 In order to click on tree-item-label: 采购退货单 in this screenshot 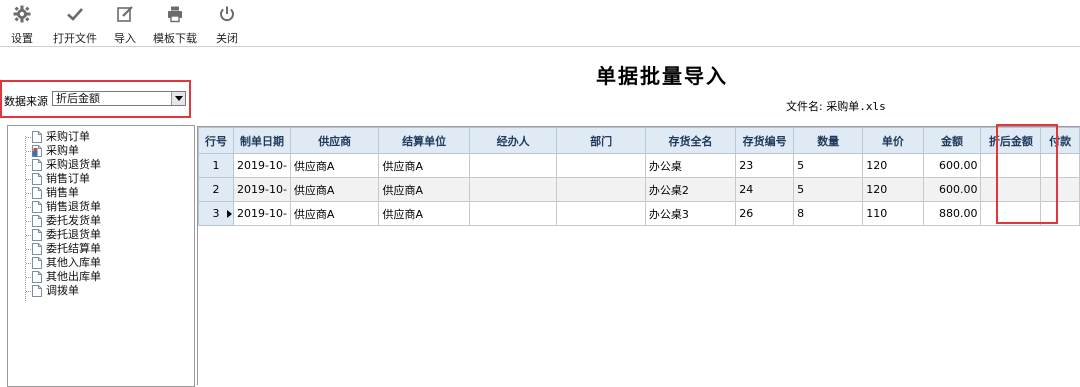, I will do `click(73, 164)`.